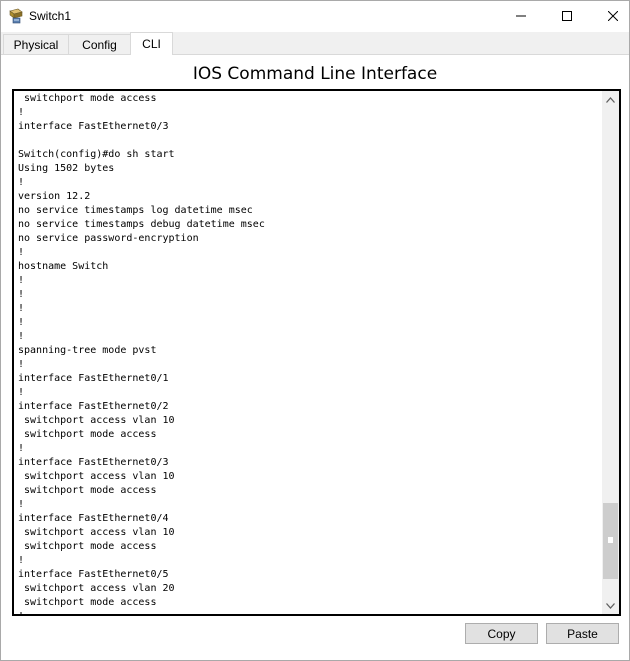 Image resolution: width=630 pixels, height=661 pixels. I want to click on console-line: no service timestamps log datetime msec, so click(135, 210).